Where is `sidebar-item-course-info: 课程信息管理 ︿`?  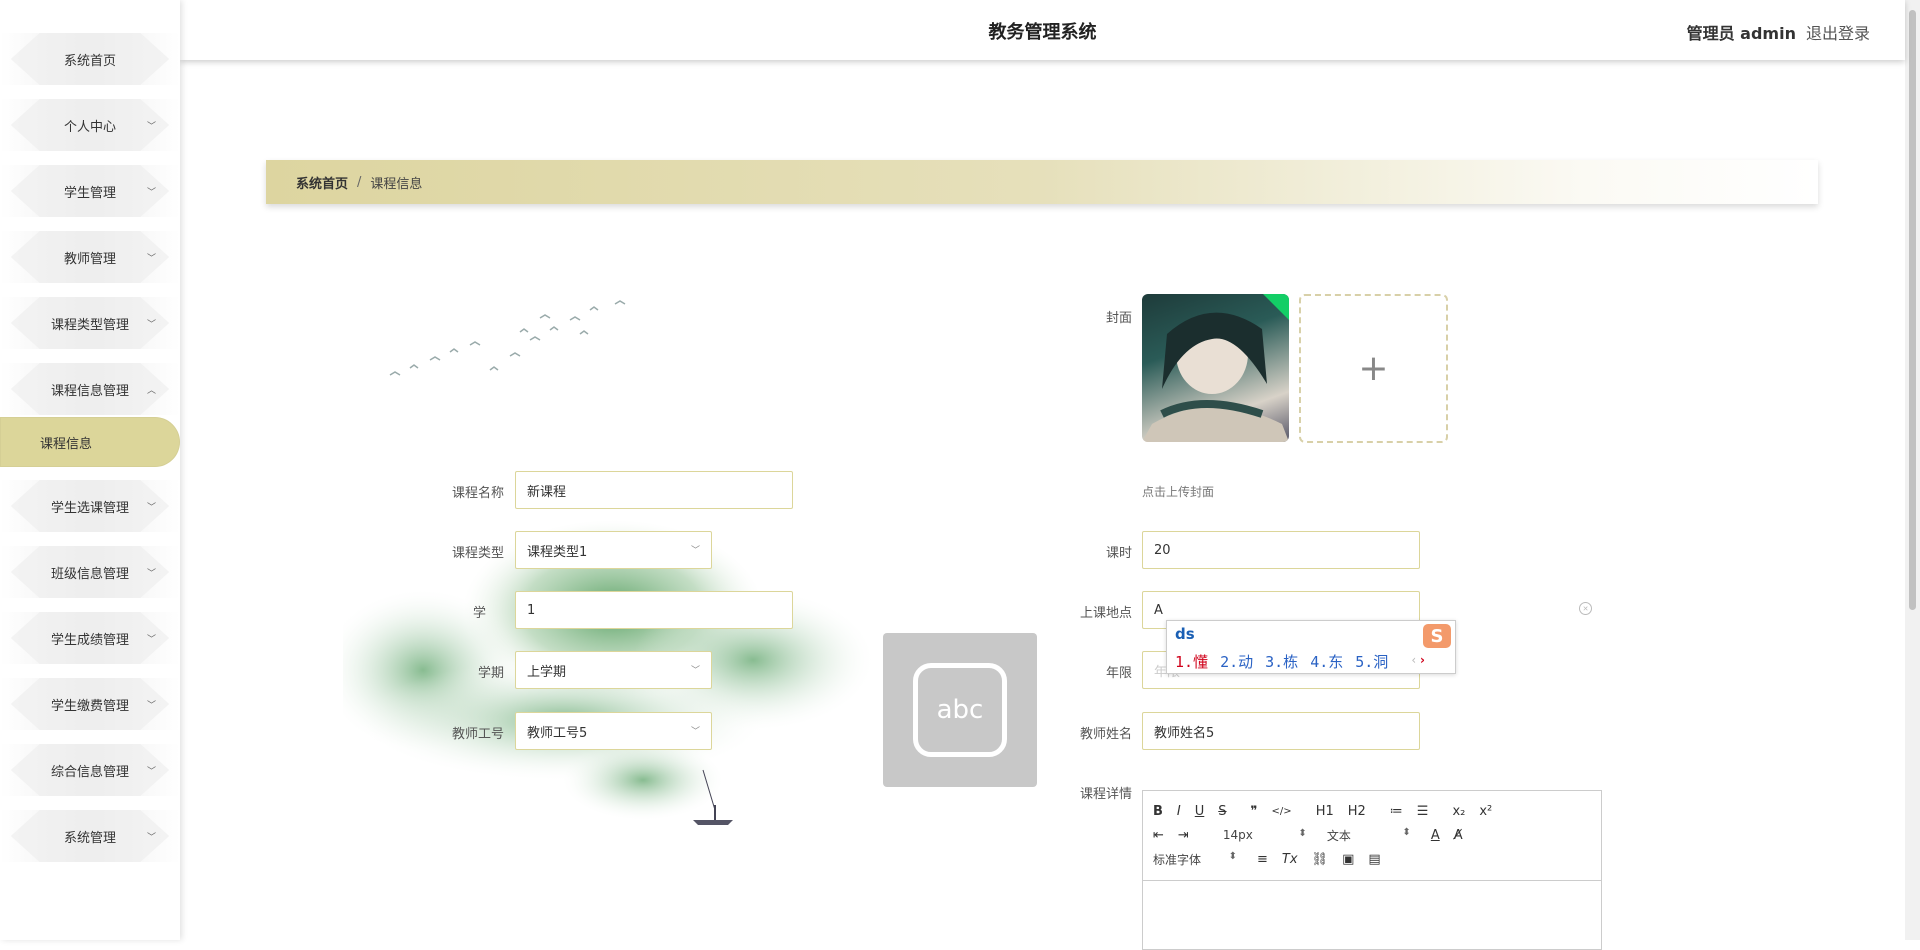 sidebar-item-course-info: 课程信息管理 ︿ is located at coordinates (90, 389).